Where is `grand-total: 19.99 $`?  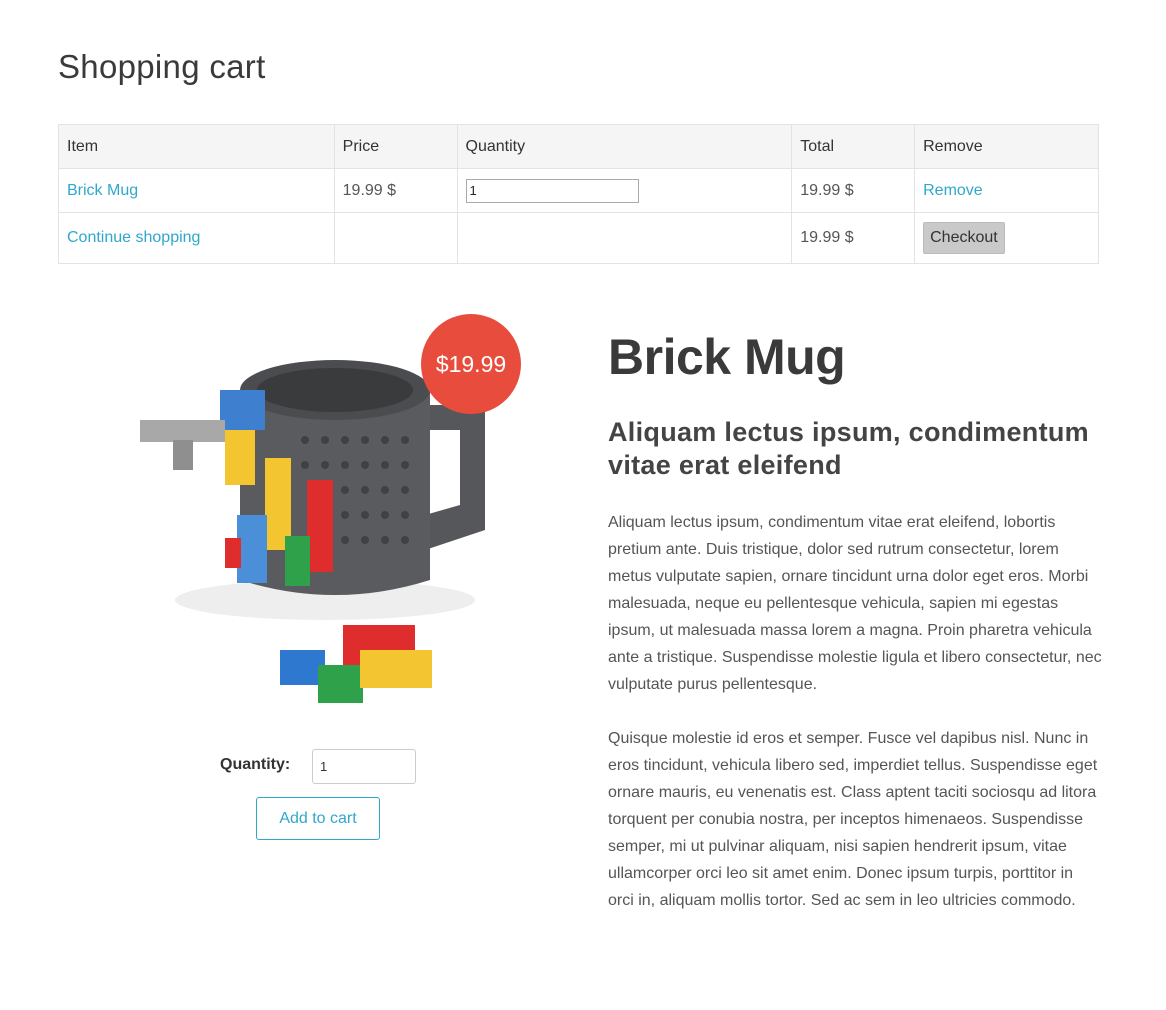
grand-total: 19.99 $ is located at coordinates (853, 238).